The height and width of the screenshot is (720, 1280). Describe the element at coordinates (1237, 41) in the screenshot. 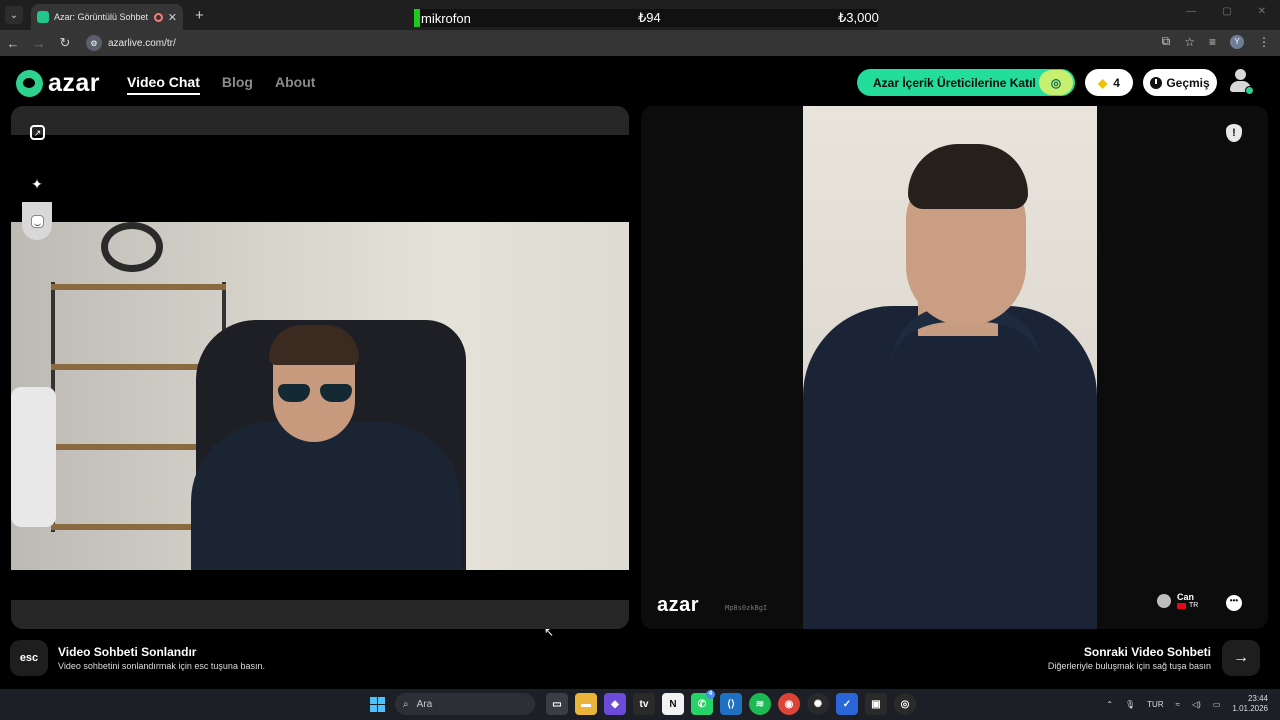

I see `profile-avatar: Y` at that location.